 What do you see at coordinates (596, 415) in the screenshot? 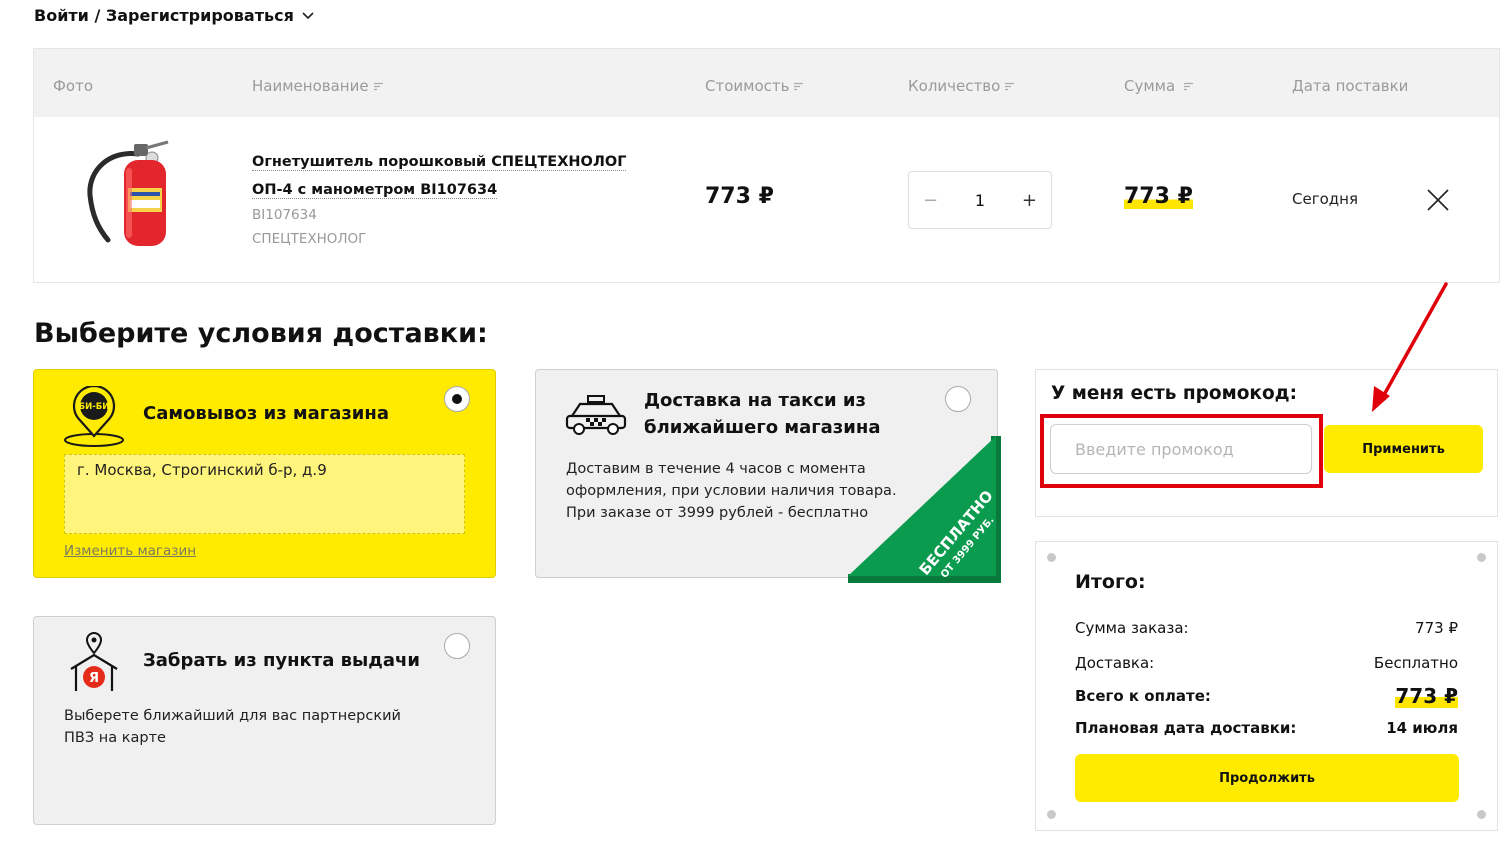
I see `taxi-car-icon` at bounding box center [596, 415].